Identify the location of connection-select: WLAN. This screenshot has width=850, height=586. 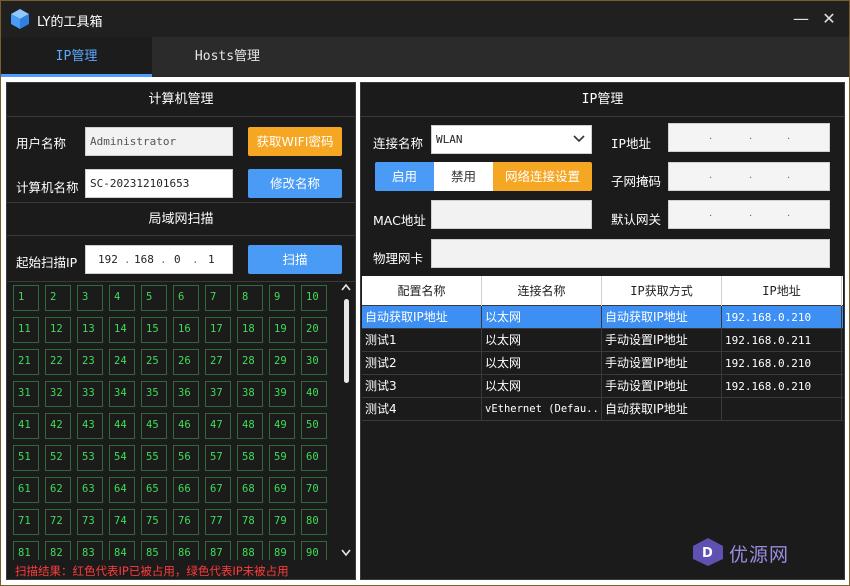
(511, 139).